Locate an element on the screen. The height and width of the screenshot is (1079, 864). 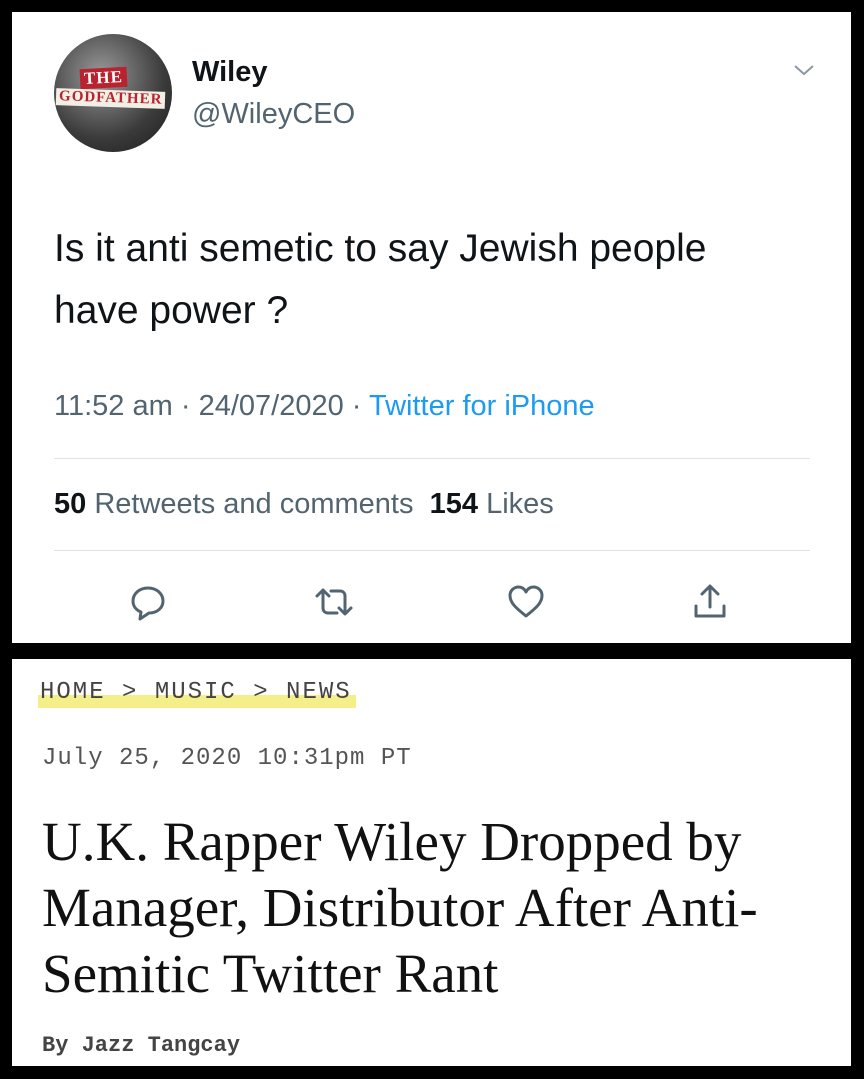
retweet-icon is located at coordinates (334, 602).